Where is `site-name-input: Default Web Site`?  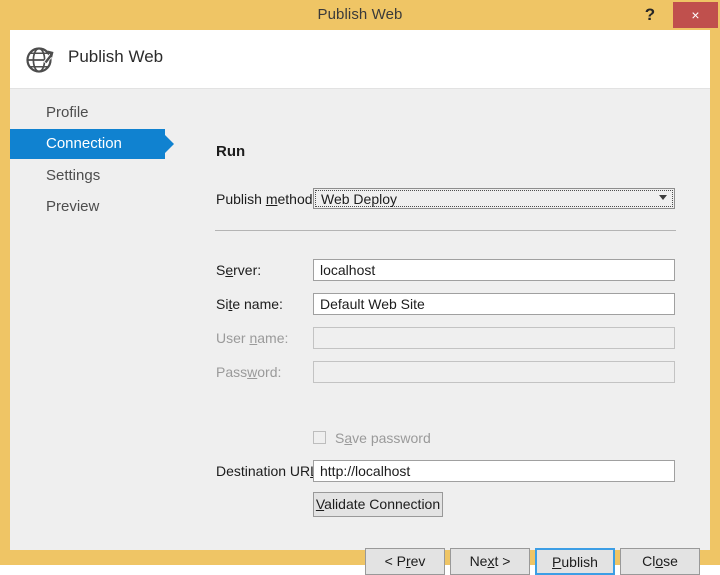 site-name-input: Default Web Site is located at coordinates (494, 304).